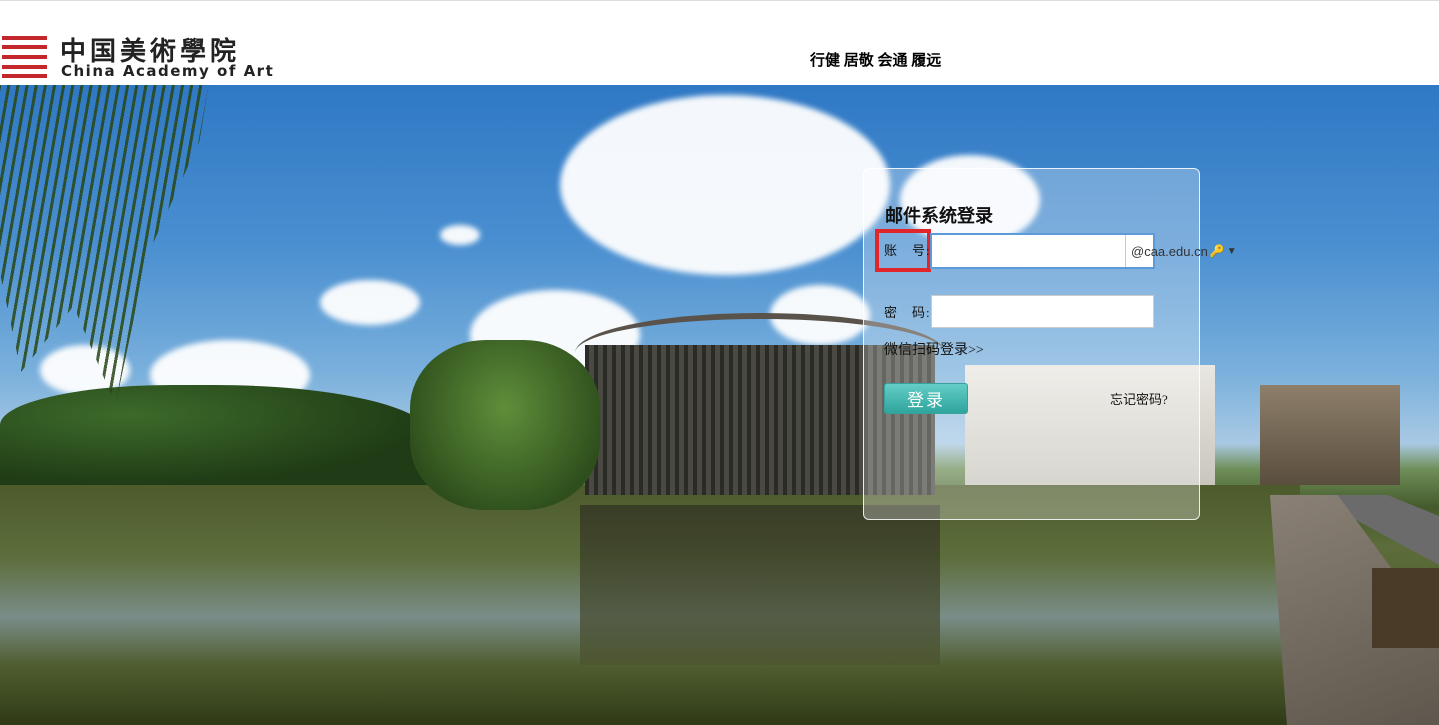 Image resolution: width=1439 pixels, height=725 pixels. What do you see at coordinates (24, 57) in the screenshot?
I see `caa-logo-icon` at bounding box center [24, 57].